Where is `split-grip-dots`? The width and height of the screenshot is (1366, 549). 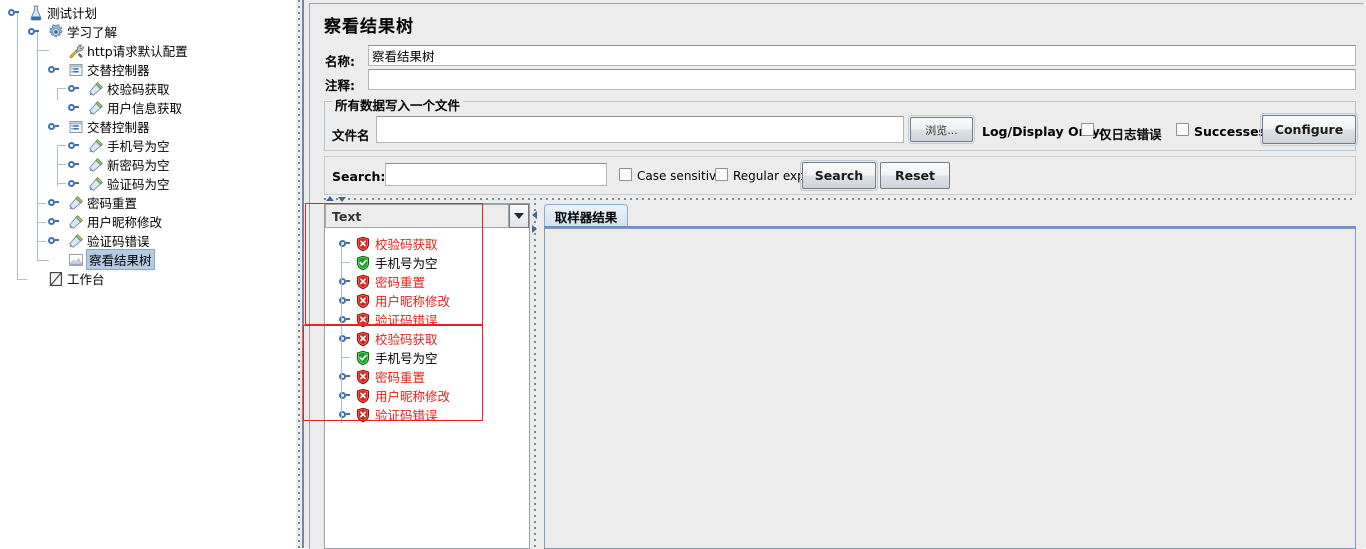 split-grip-dots is located at coordinates (299, 274).